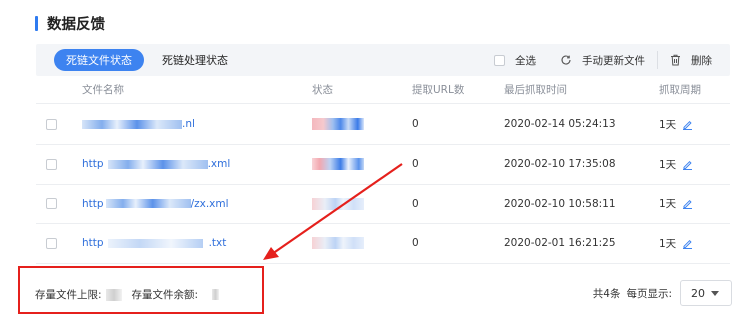 Image resolution: width=750 pixels, height=322 pixels. I want to click on file-name-link: .nl, so click(138, 124).